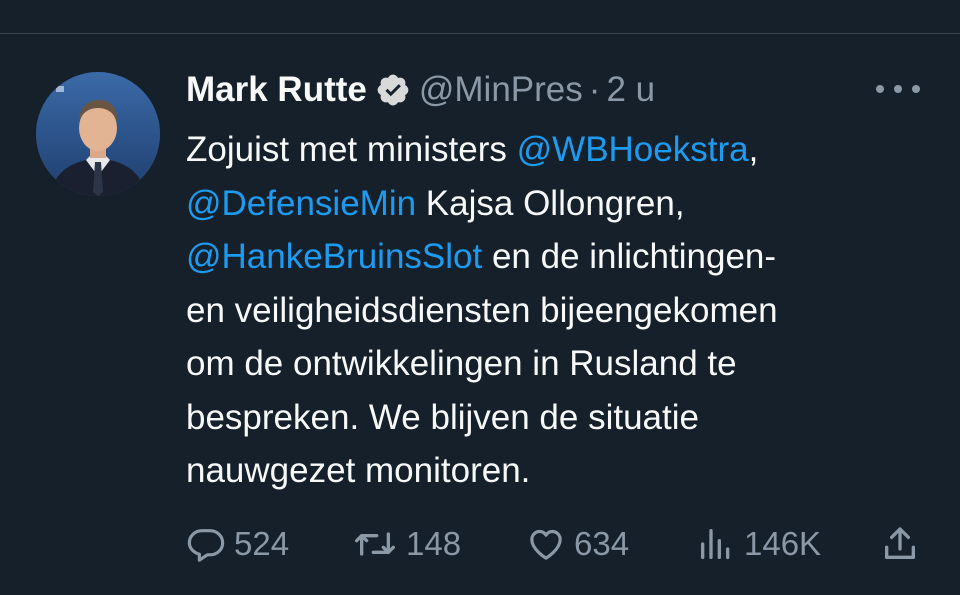 Image resolution: width=960 pixels, height=595 pixels. Describe the element at coordinates (546, 544) in the screenshot. I see `heart-icon` at that location.